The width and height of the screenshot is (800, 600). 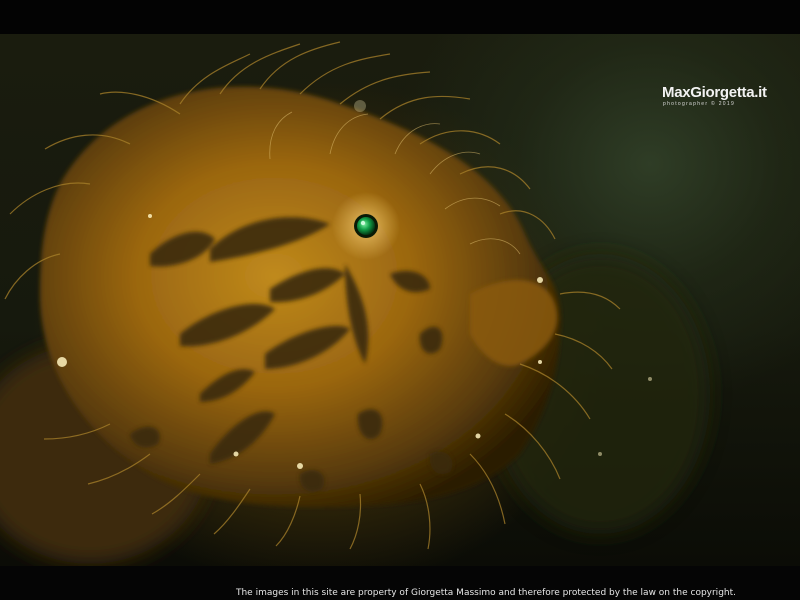 What do you see at coordinates (714, 92) in the screenshot?
I see `watermark-name: MaxGiorgetta.it` at bounding box center [714, 92].